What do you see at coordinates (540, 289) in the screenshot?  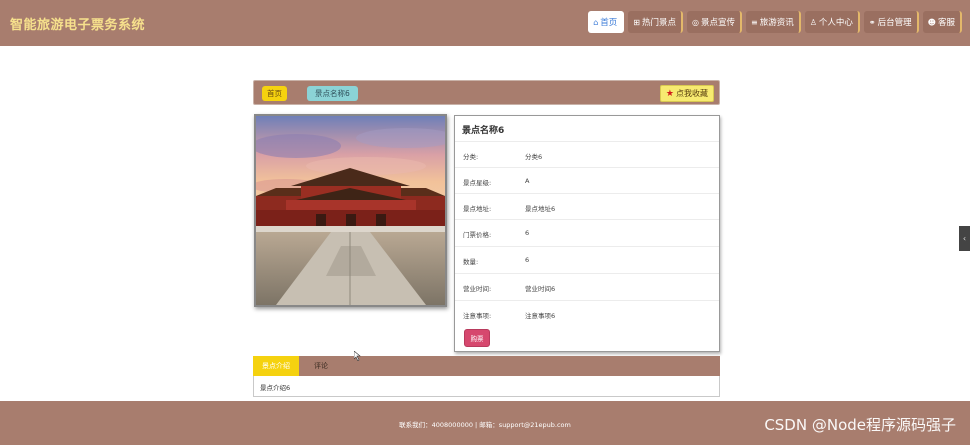 I see `detail-value: 营业时间6` at bounding box center [540, 289].